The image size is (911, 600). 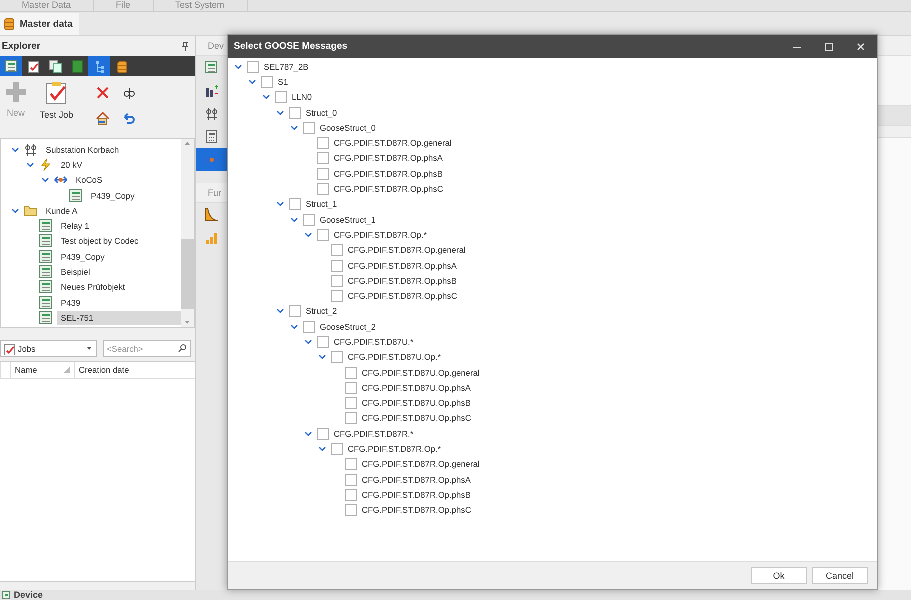 What do you see at coordinates (286, 67) in the screenshot?
I see `tree-item-label: SEL787_2B` at bounding box center [286, 67].